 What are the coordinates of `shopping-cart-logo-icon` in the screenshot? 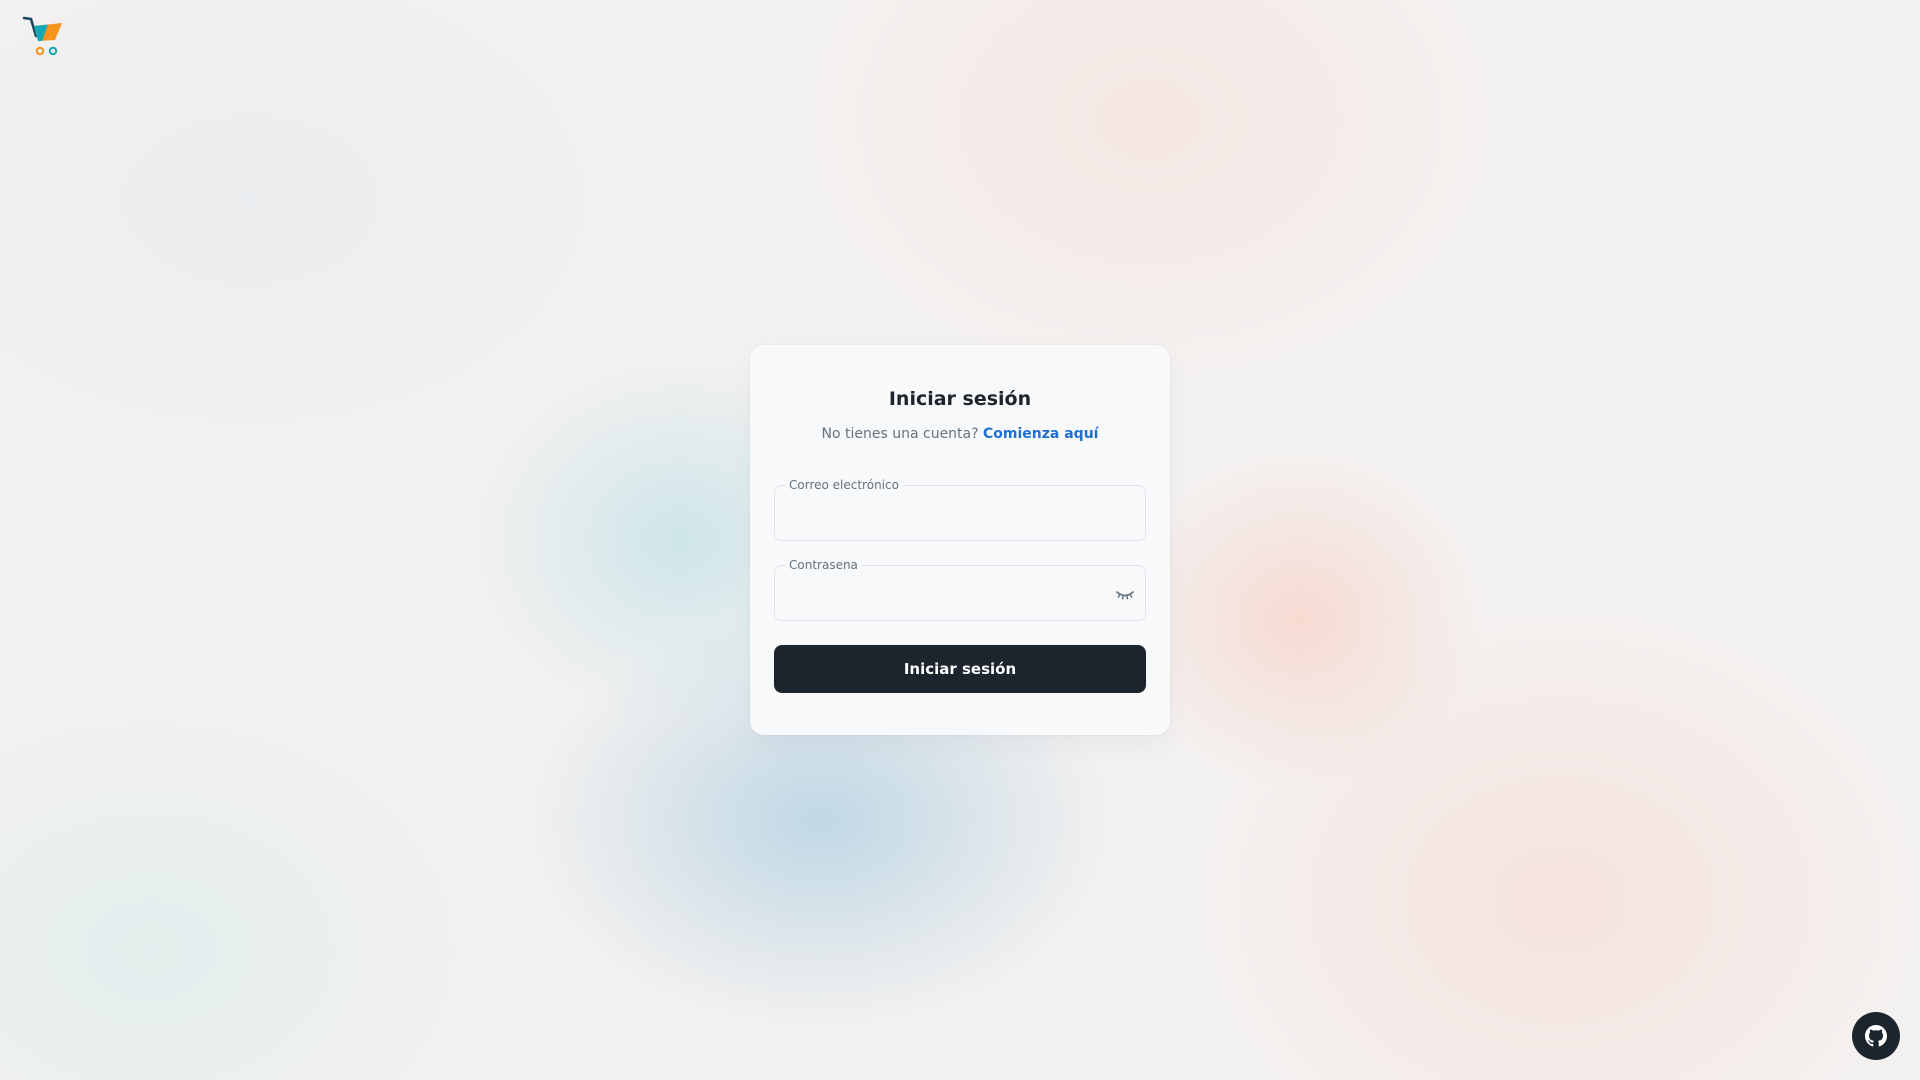 It's located at (42, 36).